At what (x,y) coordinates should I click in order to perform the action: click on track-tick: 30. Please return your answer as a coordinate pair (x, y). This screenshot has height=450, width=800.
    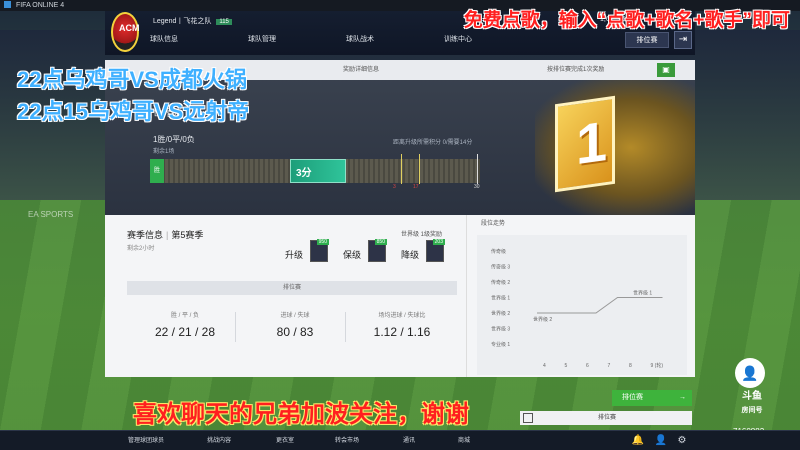
    Looking at the image, I should click on (477, 187).